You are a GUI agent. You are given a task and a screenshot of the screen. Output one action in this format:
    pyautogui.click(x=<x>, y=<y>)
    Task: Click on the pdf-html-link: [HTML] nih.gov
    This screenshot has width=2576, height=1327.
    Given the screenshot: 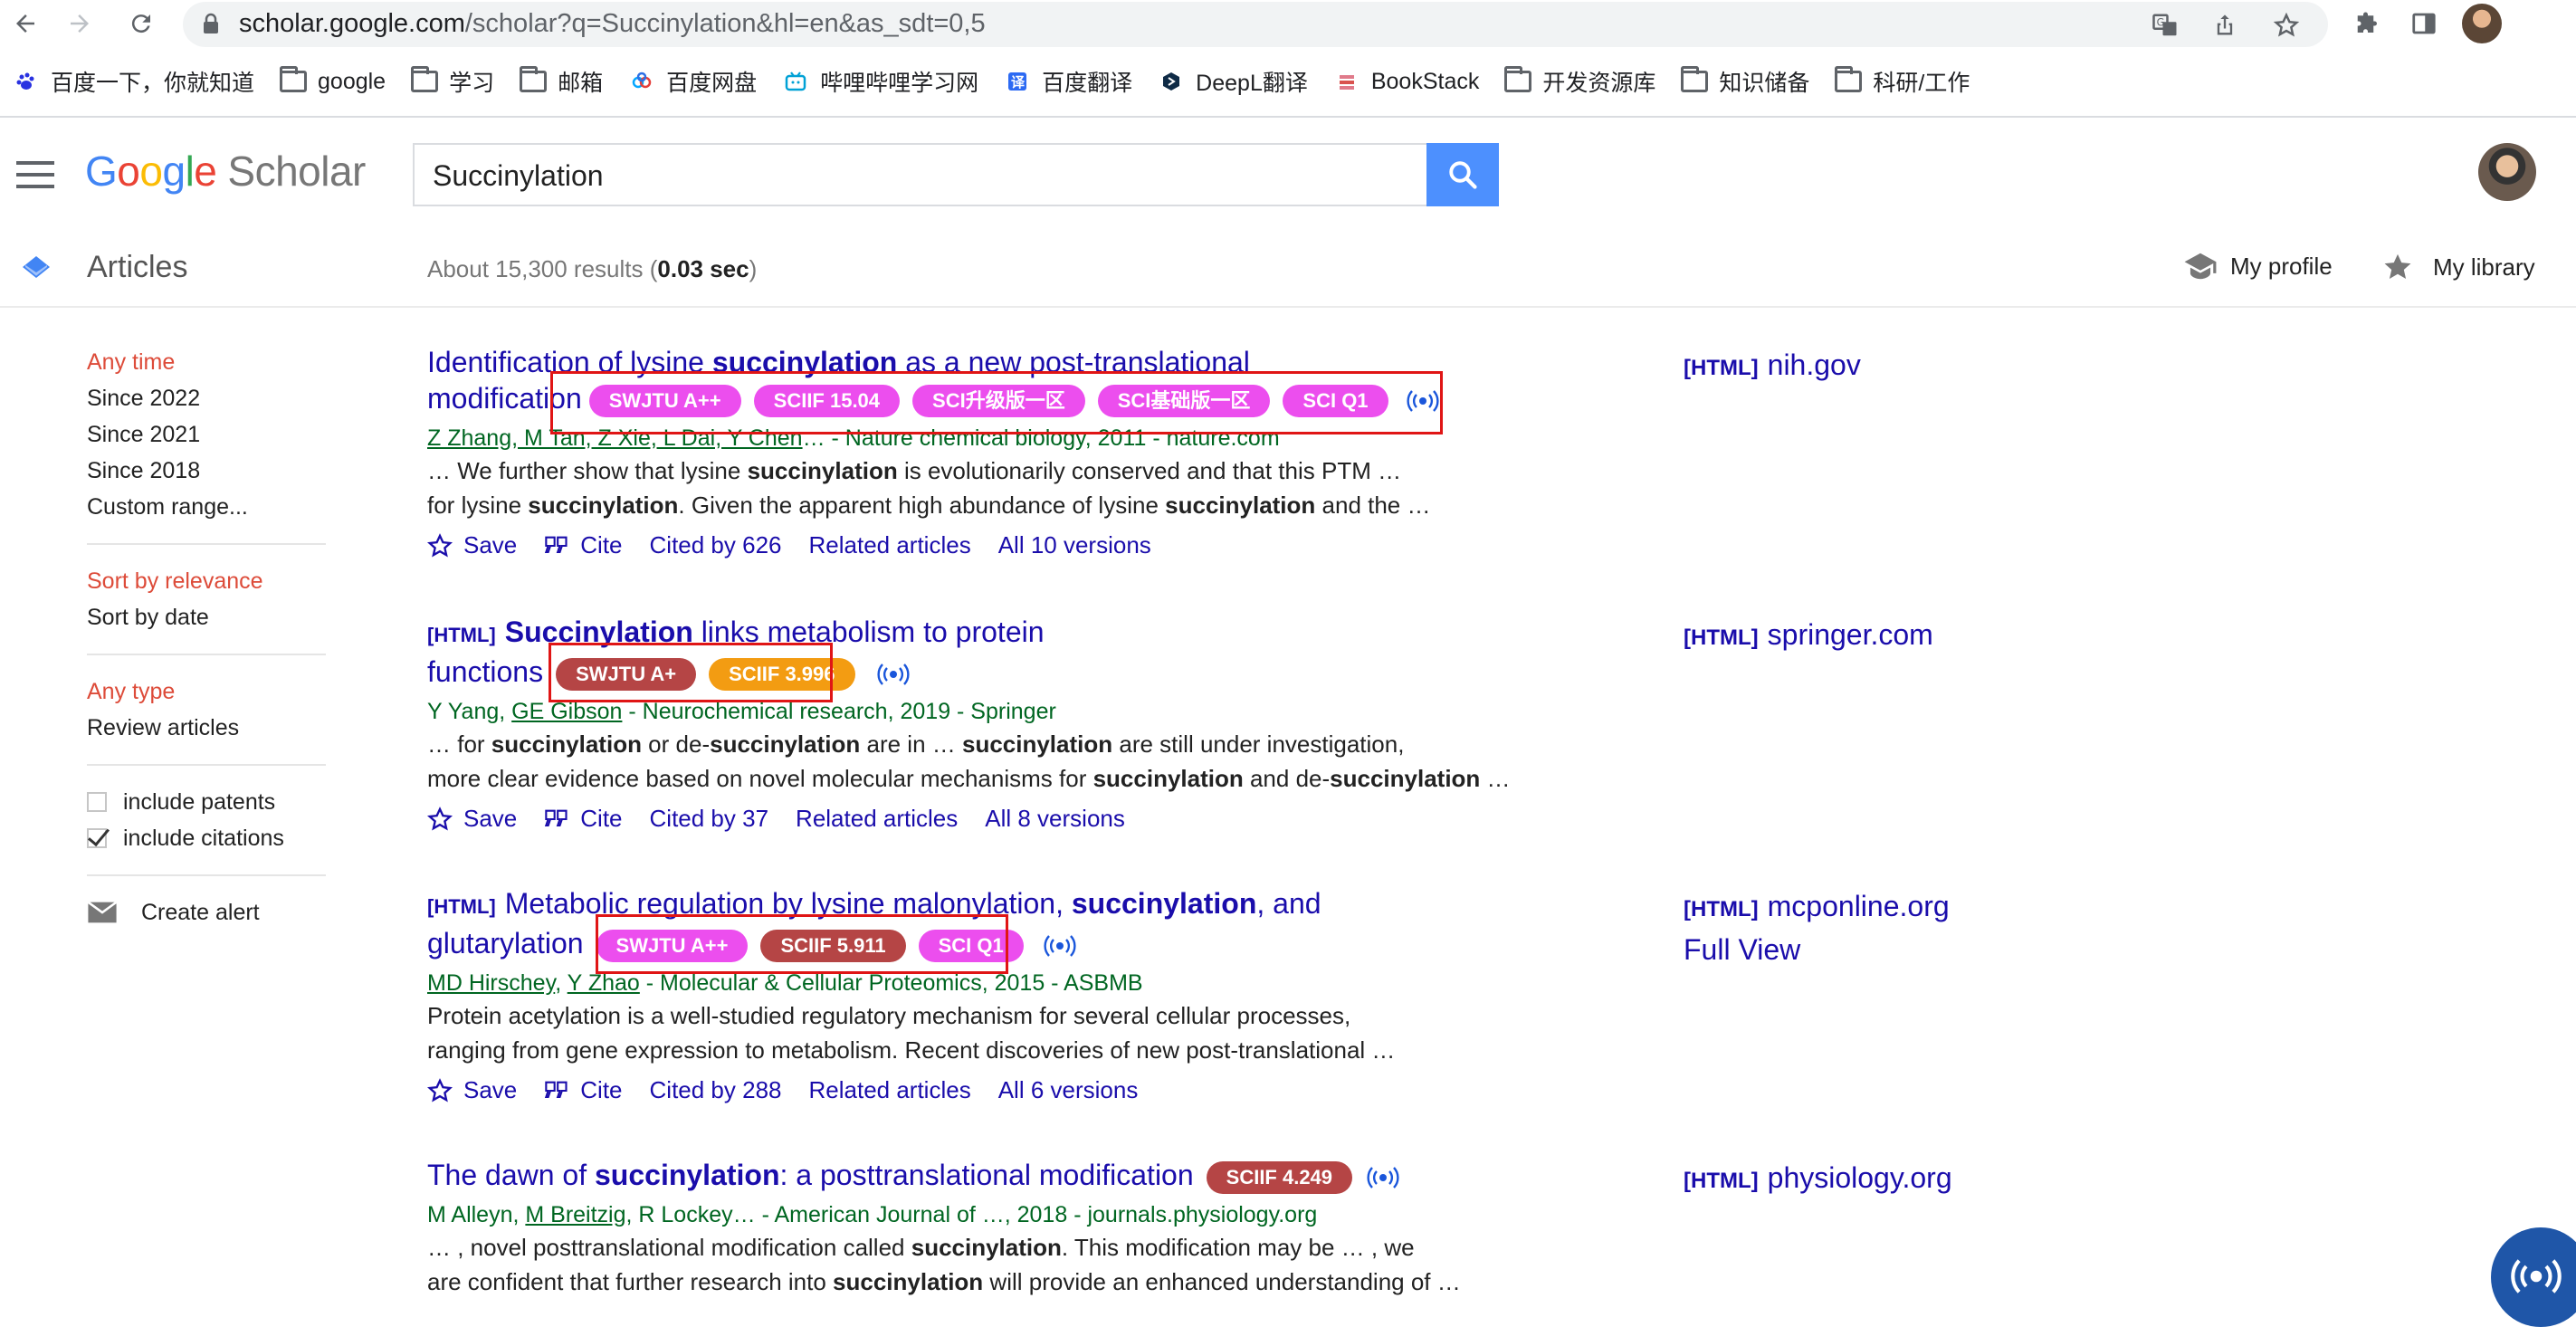 What is the action you would take?
    pyautogui.click(x=1772, y=366)
    